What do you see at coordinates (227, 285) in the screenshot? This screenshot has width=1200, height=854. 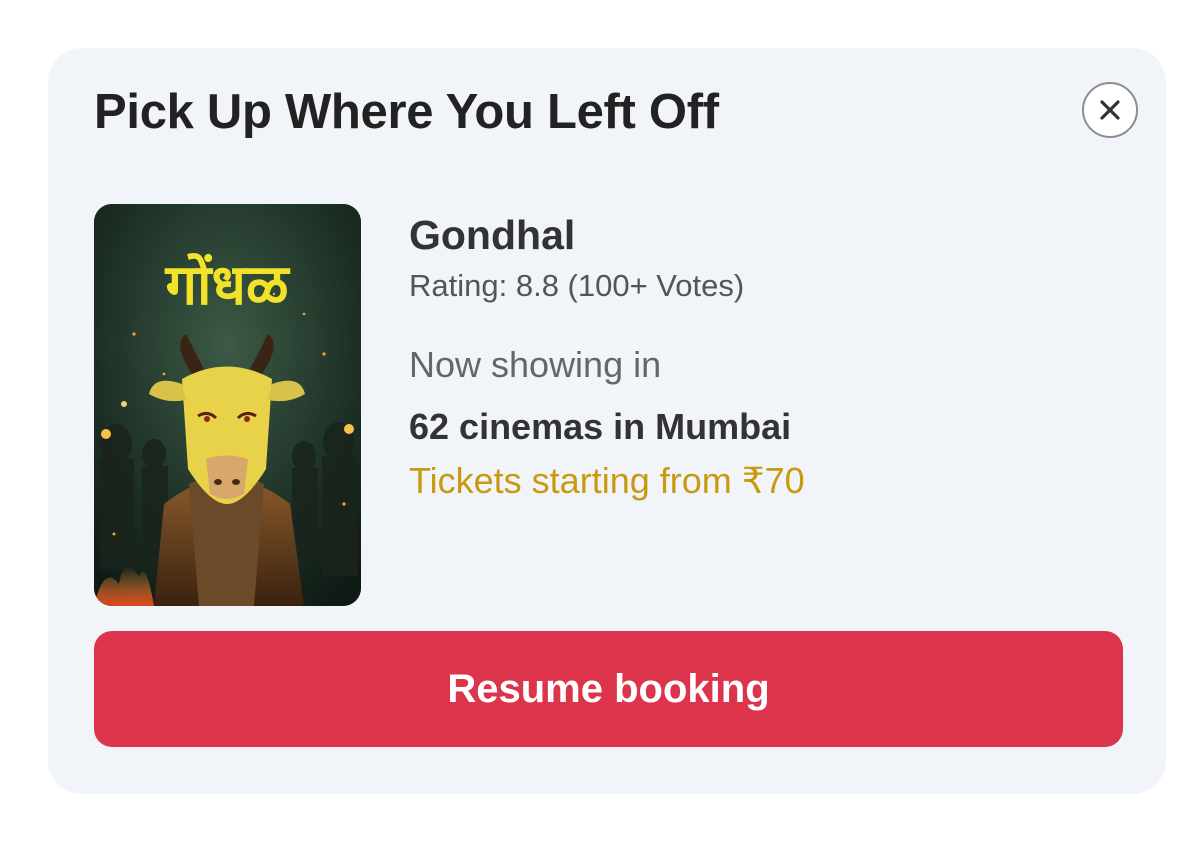 I see `poster-title: गोंधळ` at bounding box center [227, 285].